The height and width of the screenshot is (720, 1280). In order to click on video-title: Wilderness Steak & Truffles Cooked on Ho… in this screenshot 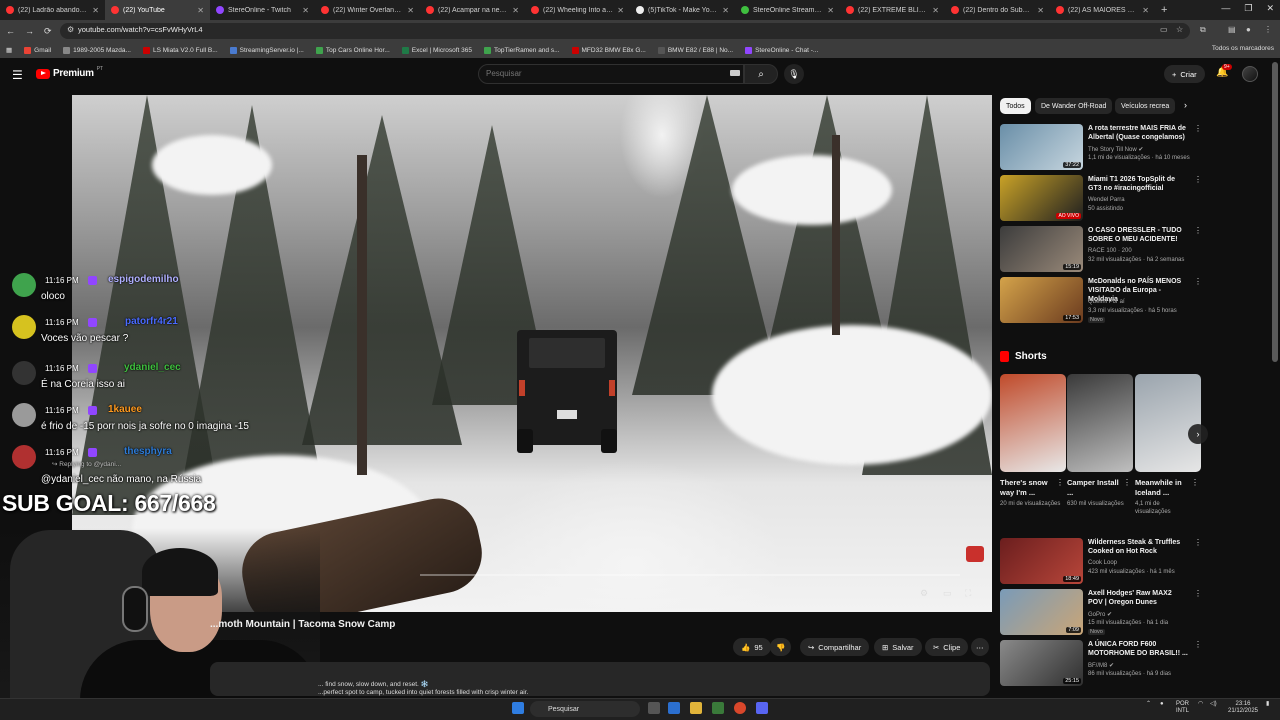, I will do `click(1138, 547)`.